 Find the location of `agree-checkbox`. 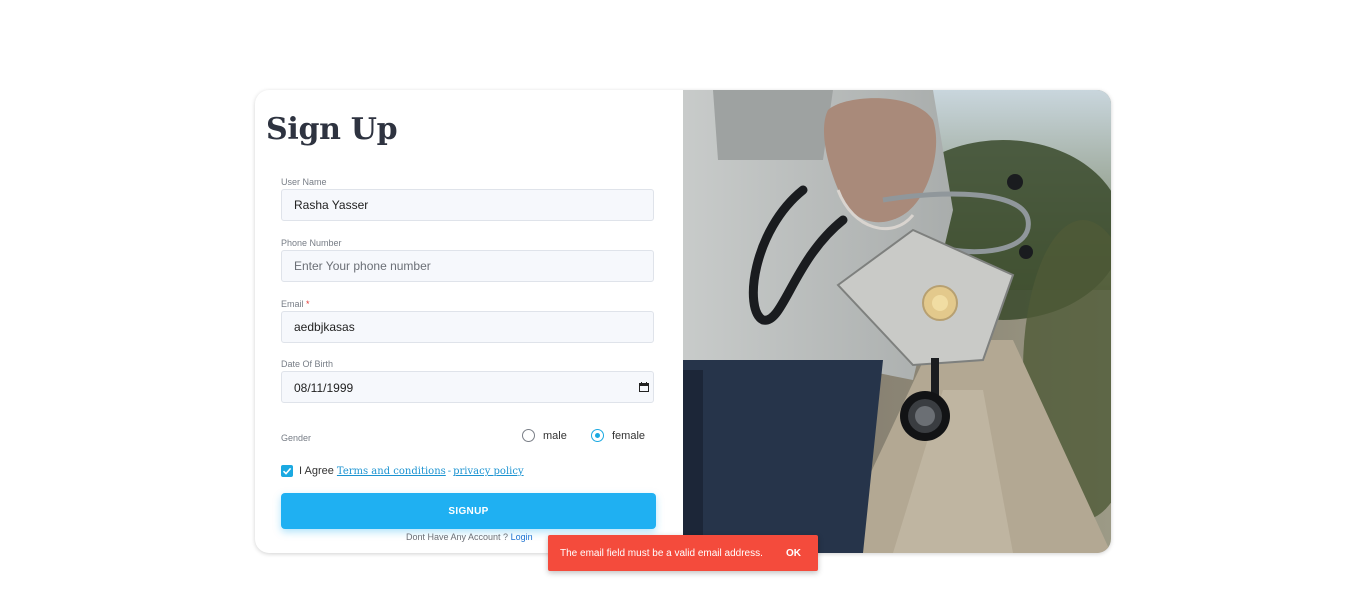

agree-checkbox is located at coordinates (287, 471).